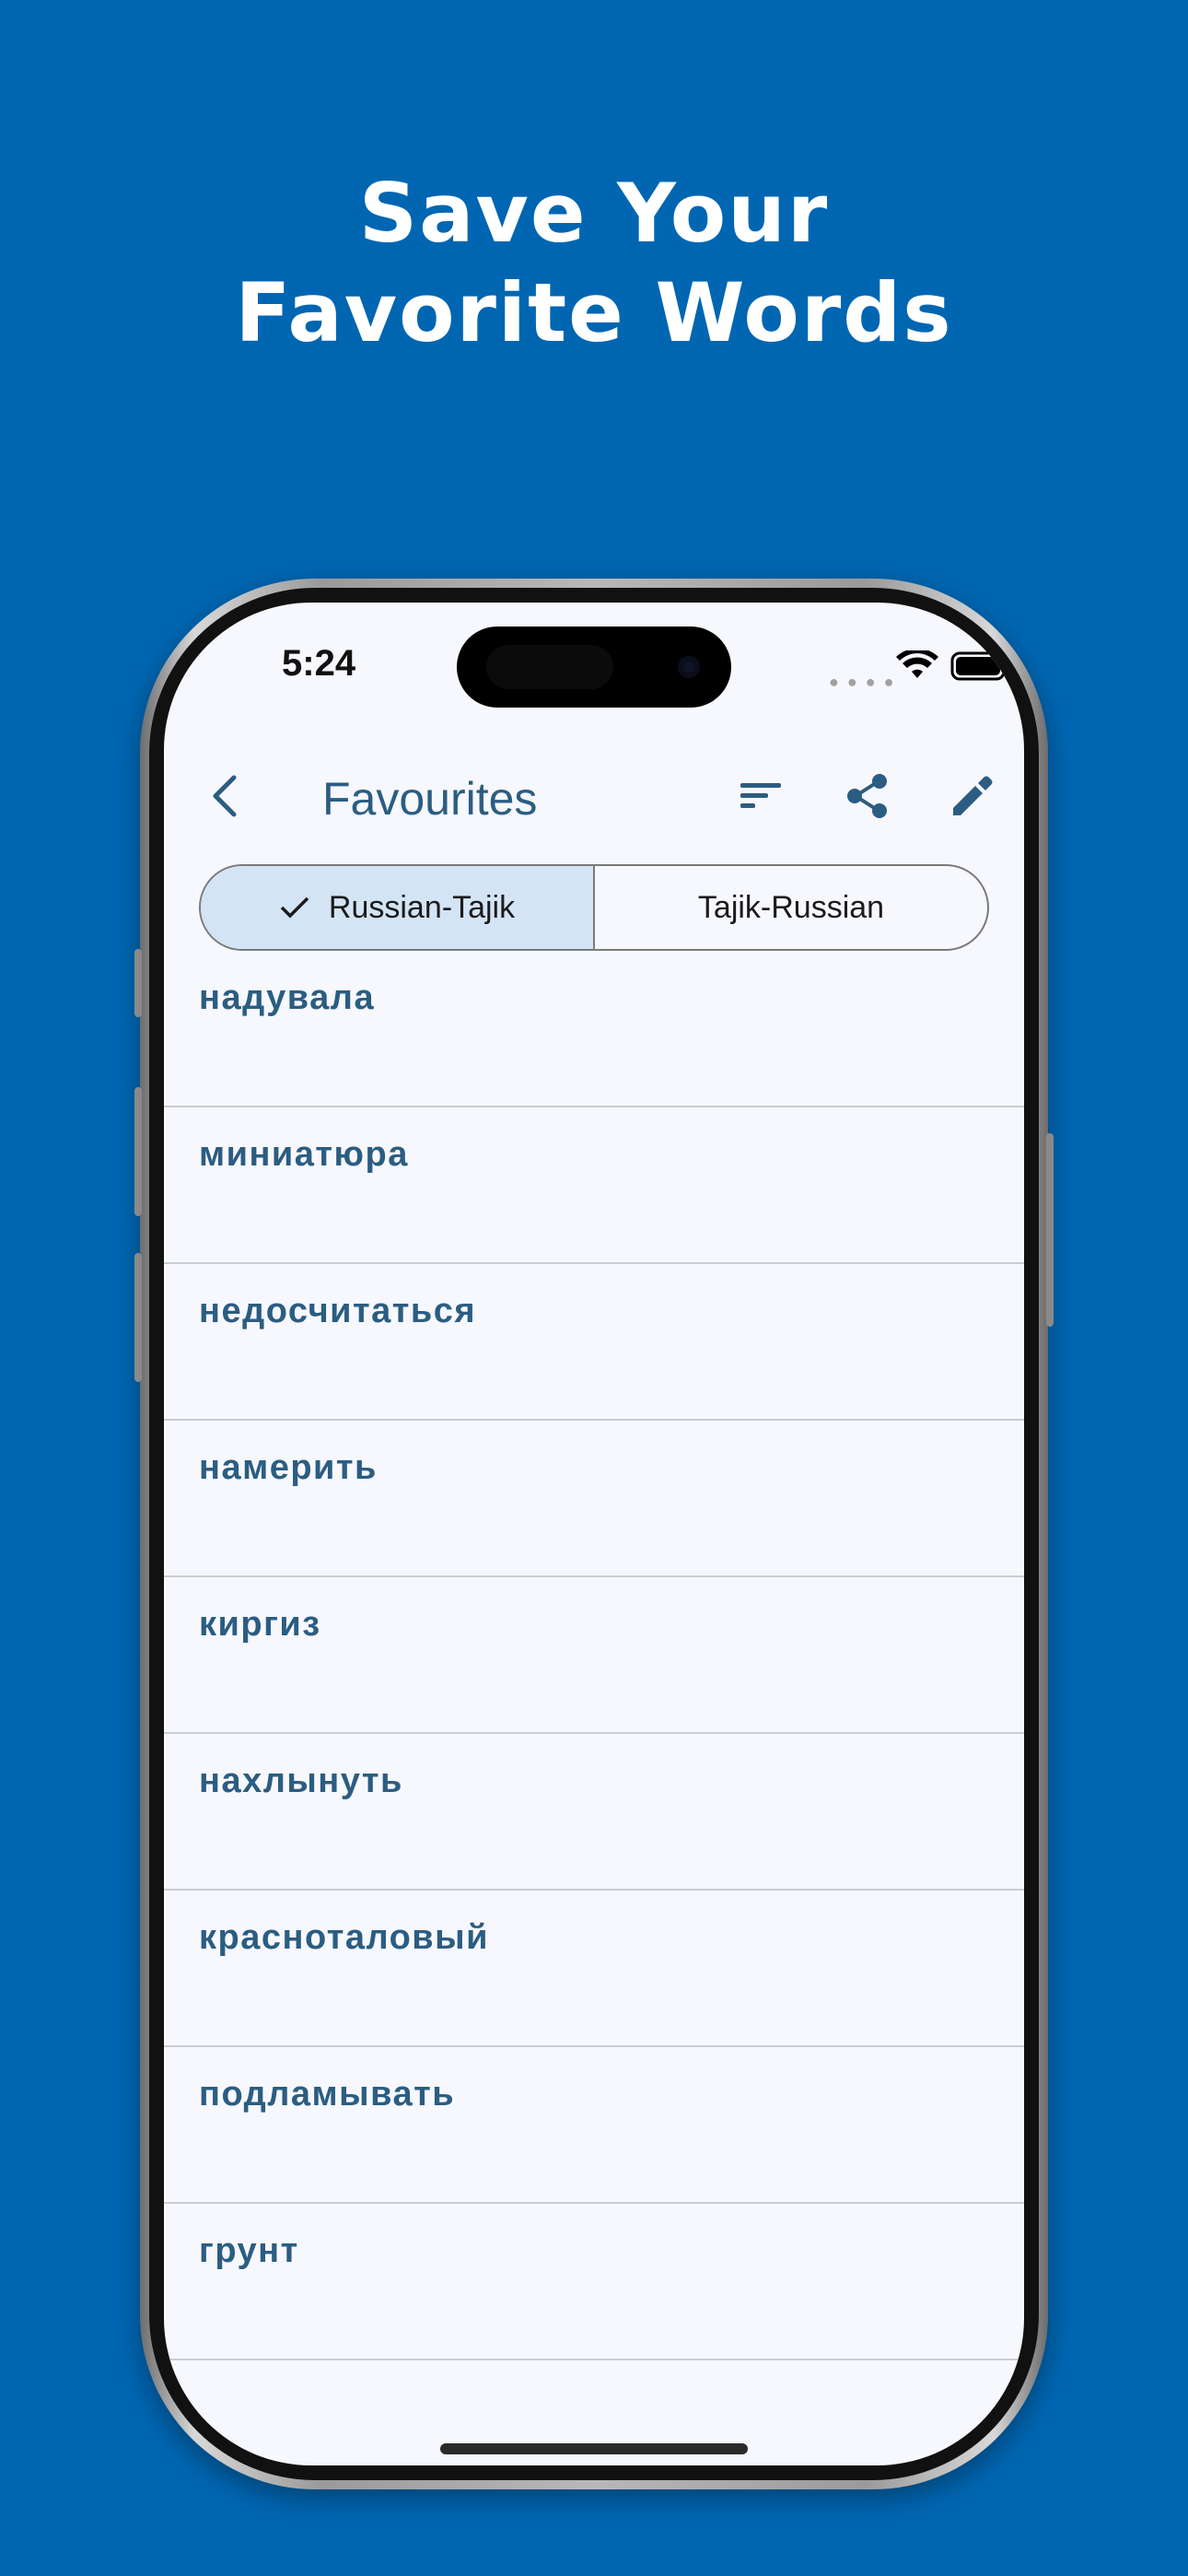  I want to click on sort-button, so click(760, 796).